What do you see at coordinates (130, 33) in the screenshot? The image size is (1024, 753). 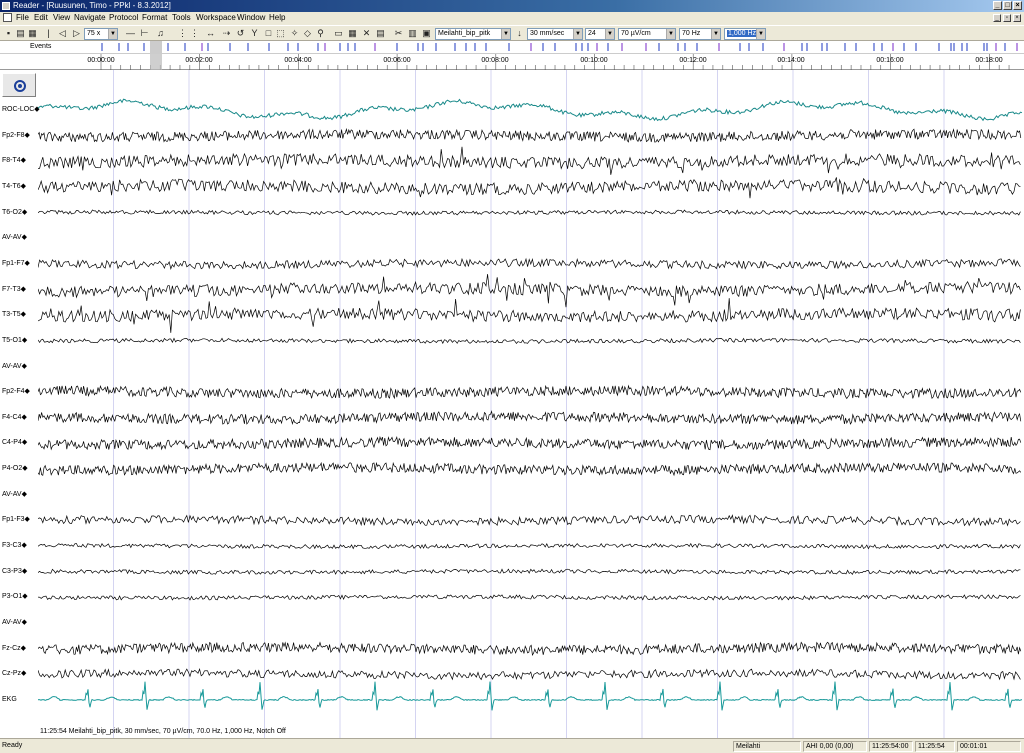 I see `line-tool-icon: —` at bounding box center [130, 33].